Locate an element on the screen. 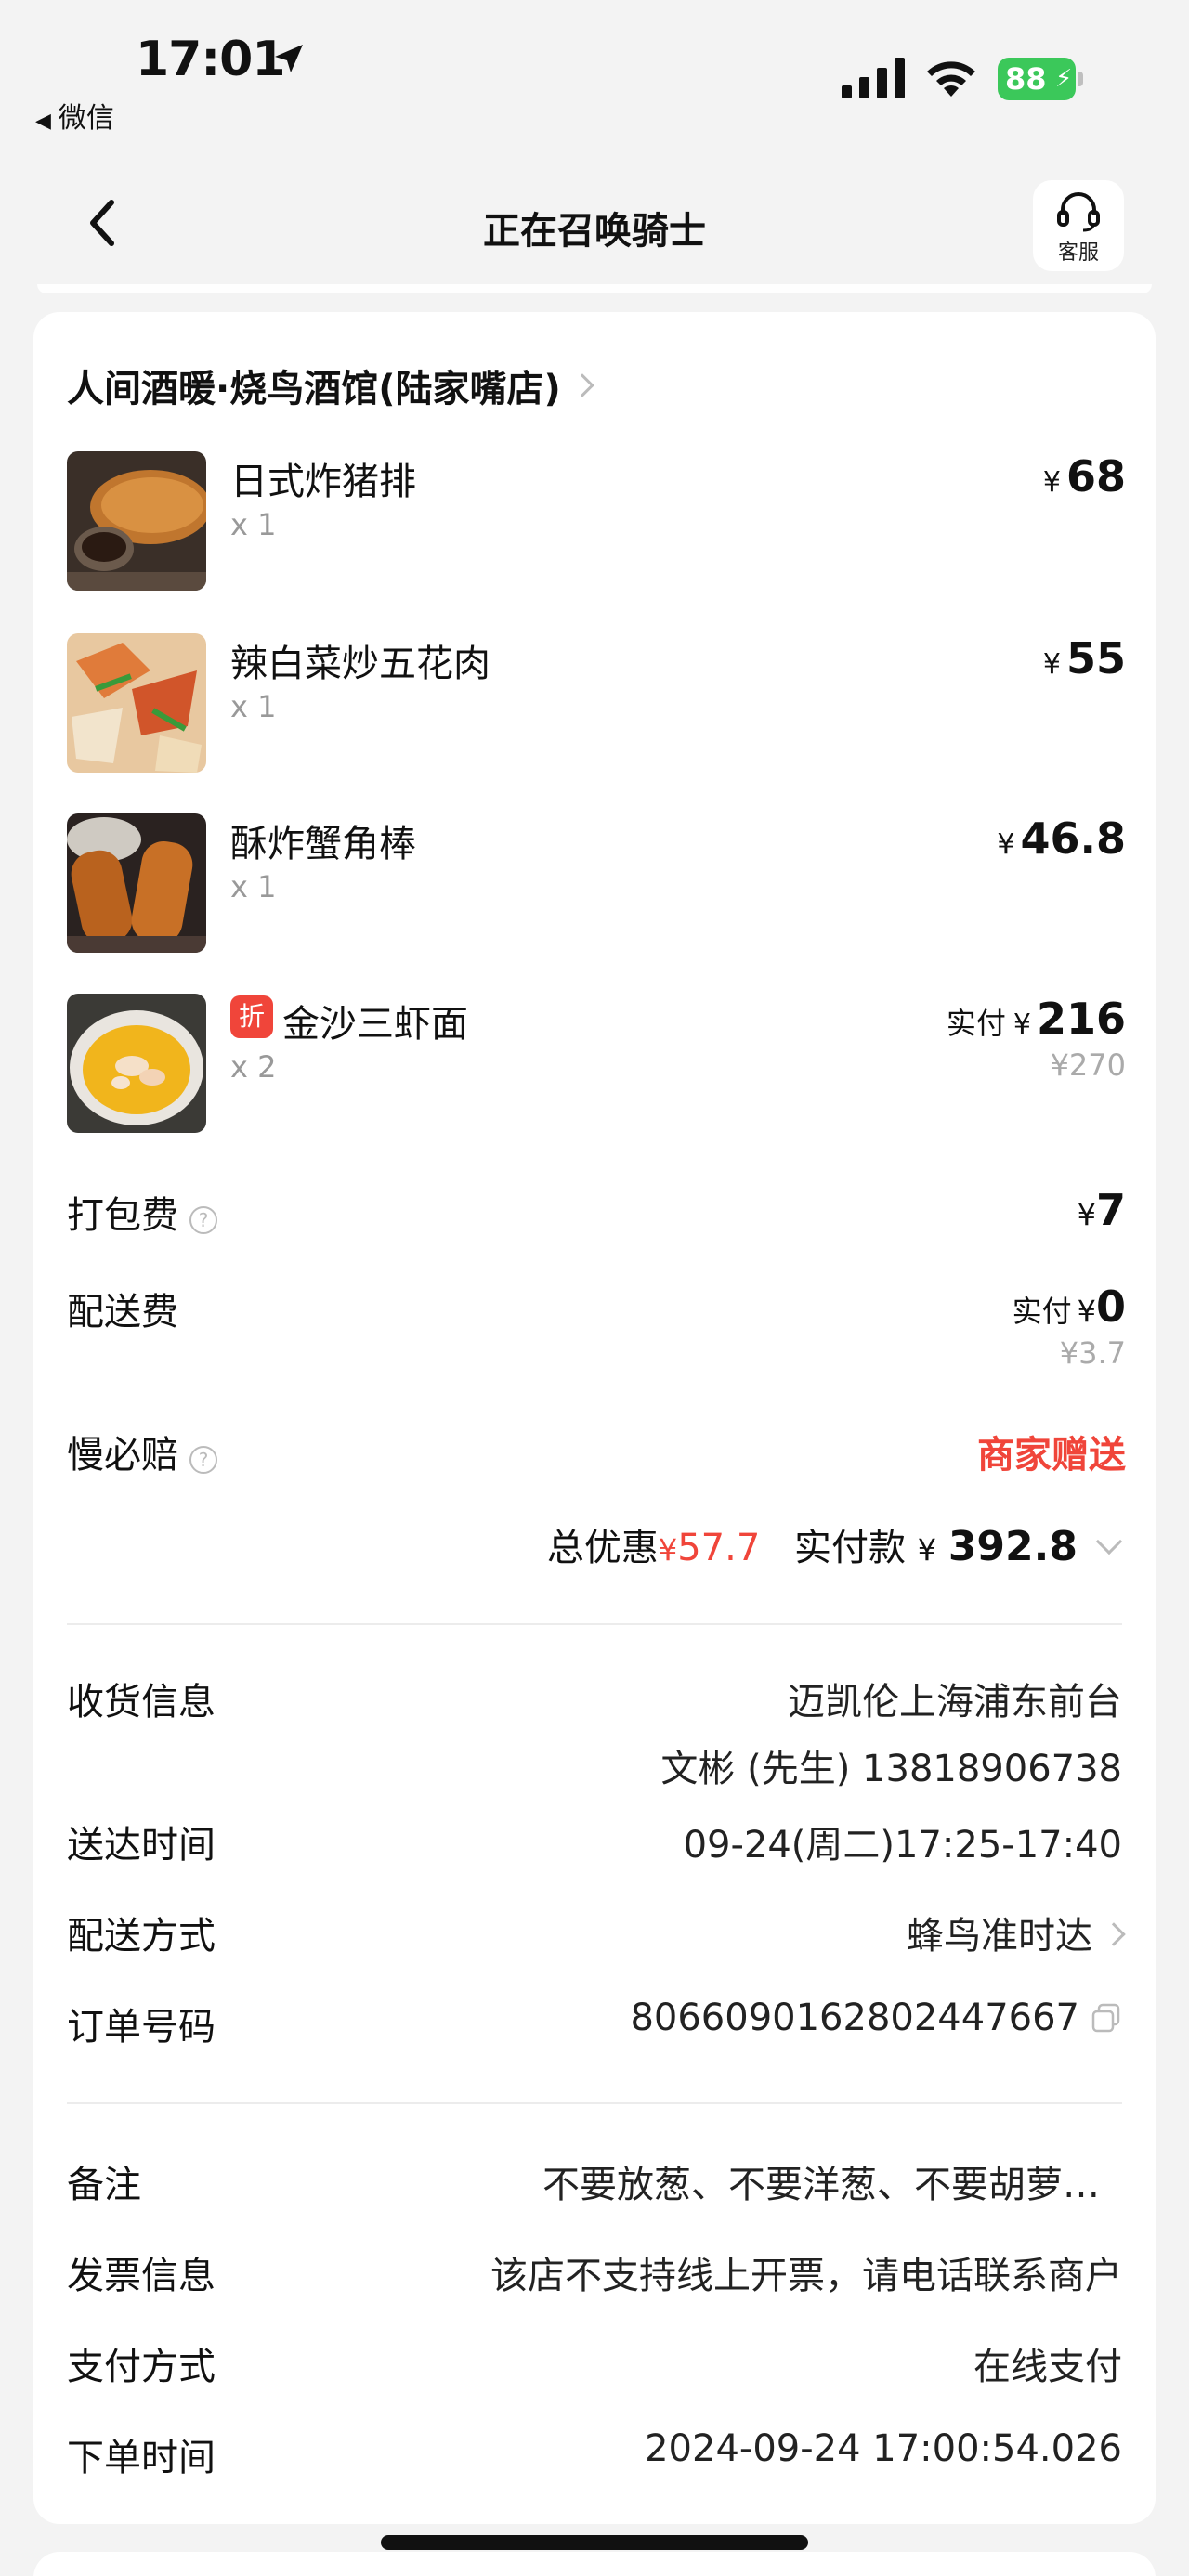 This screenshot has width=1189, height=2576. delivery-fee-value: 实付 ¥0 is located at coordinates (1069, 1307).